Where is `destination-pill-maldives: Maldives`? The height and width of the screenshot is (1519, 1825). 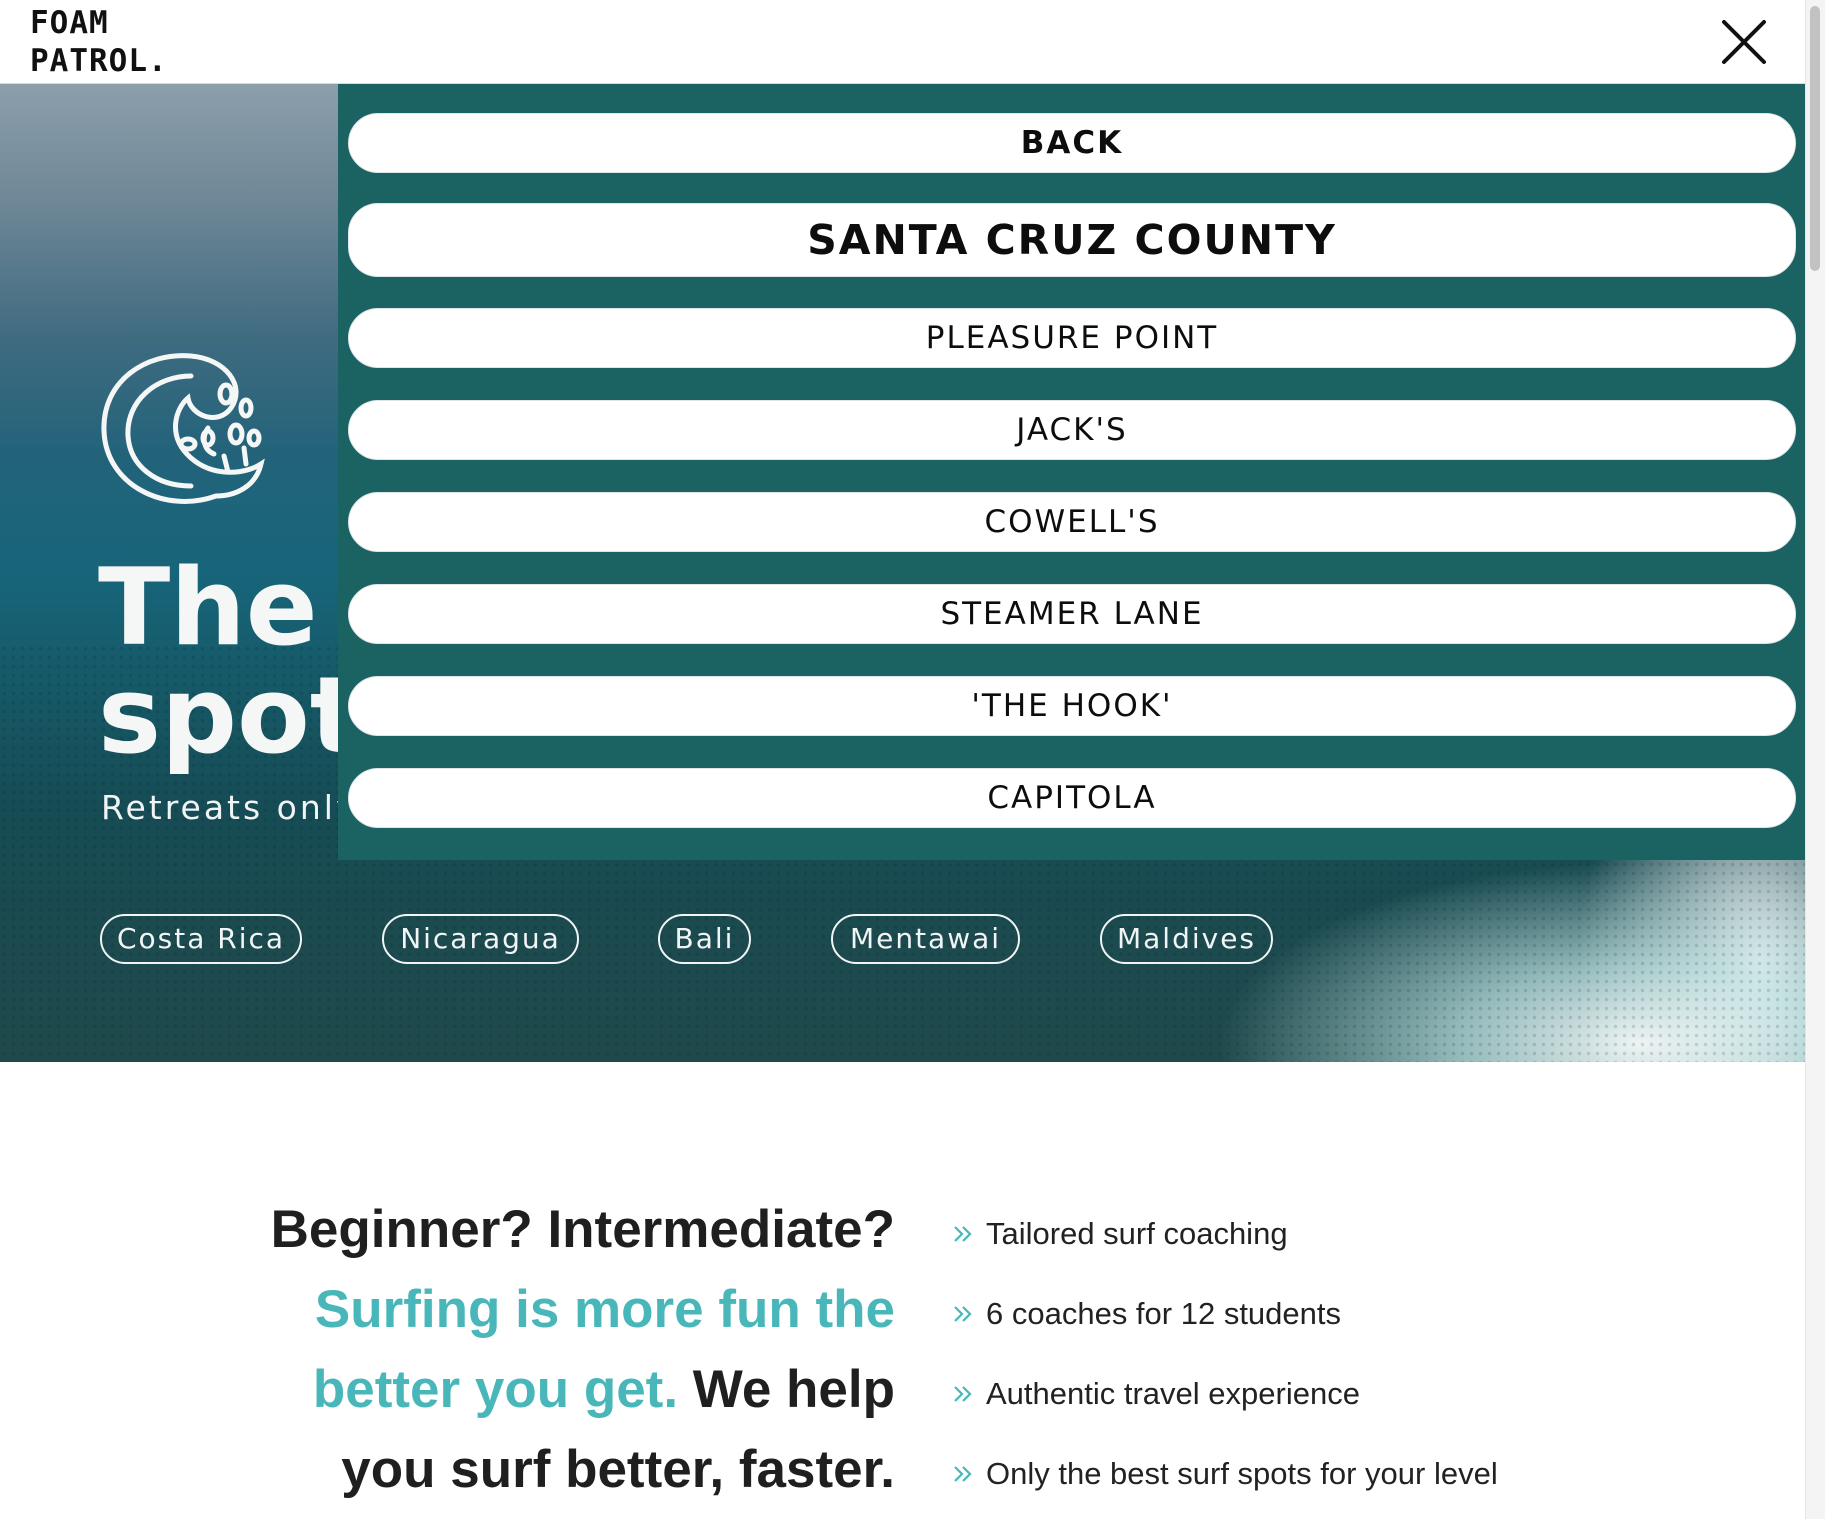 destination-pill-maldives: Maldives is located at coordinates (1186, 939).